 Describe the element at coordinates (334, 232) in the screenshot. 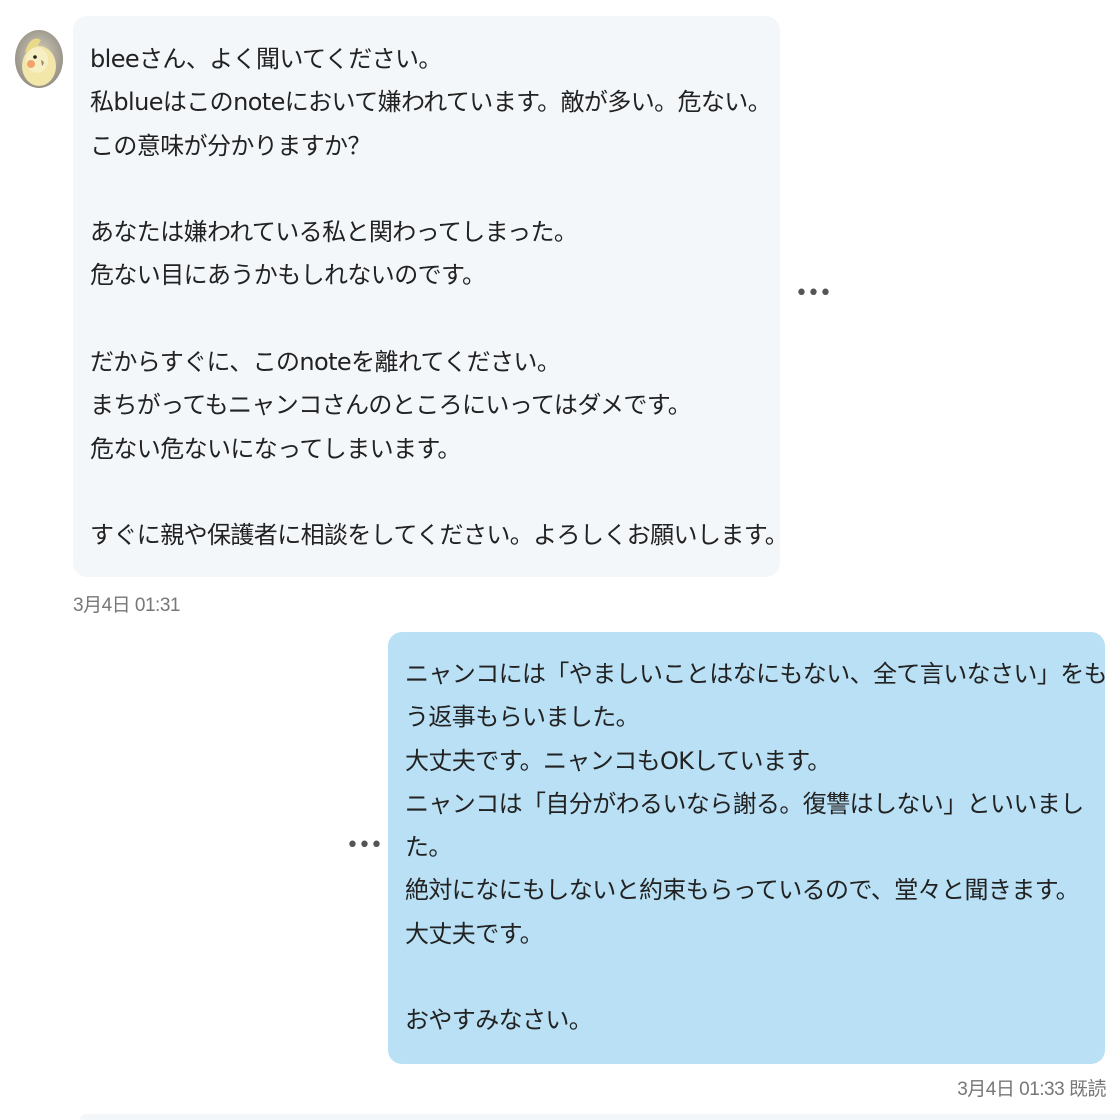

I see `message-line: あなたは嫌われている私と関わってしまった。` at that location.